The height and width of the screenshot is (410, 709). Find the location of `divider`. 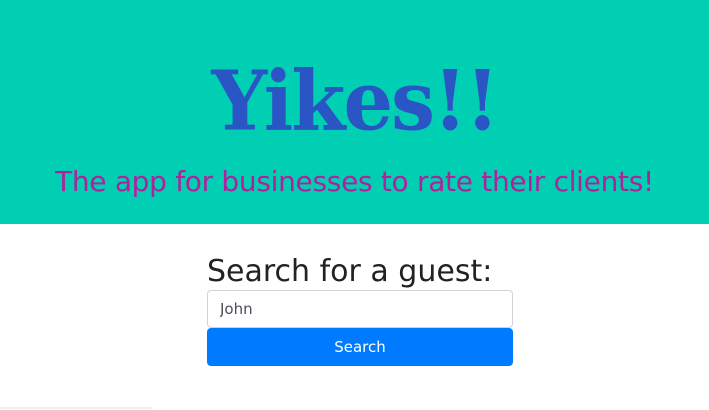

divider is located at coordinates (76, 408).